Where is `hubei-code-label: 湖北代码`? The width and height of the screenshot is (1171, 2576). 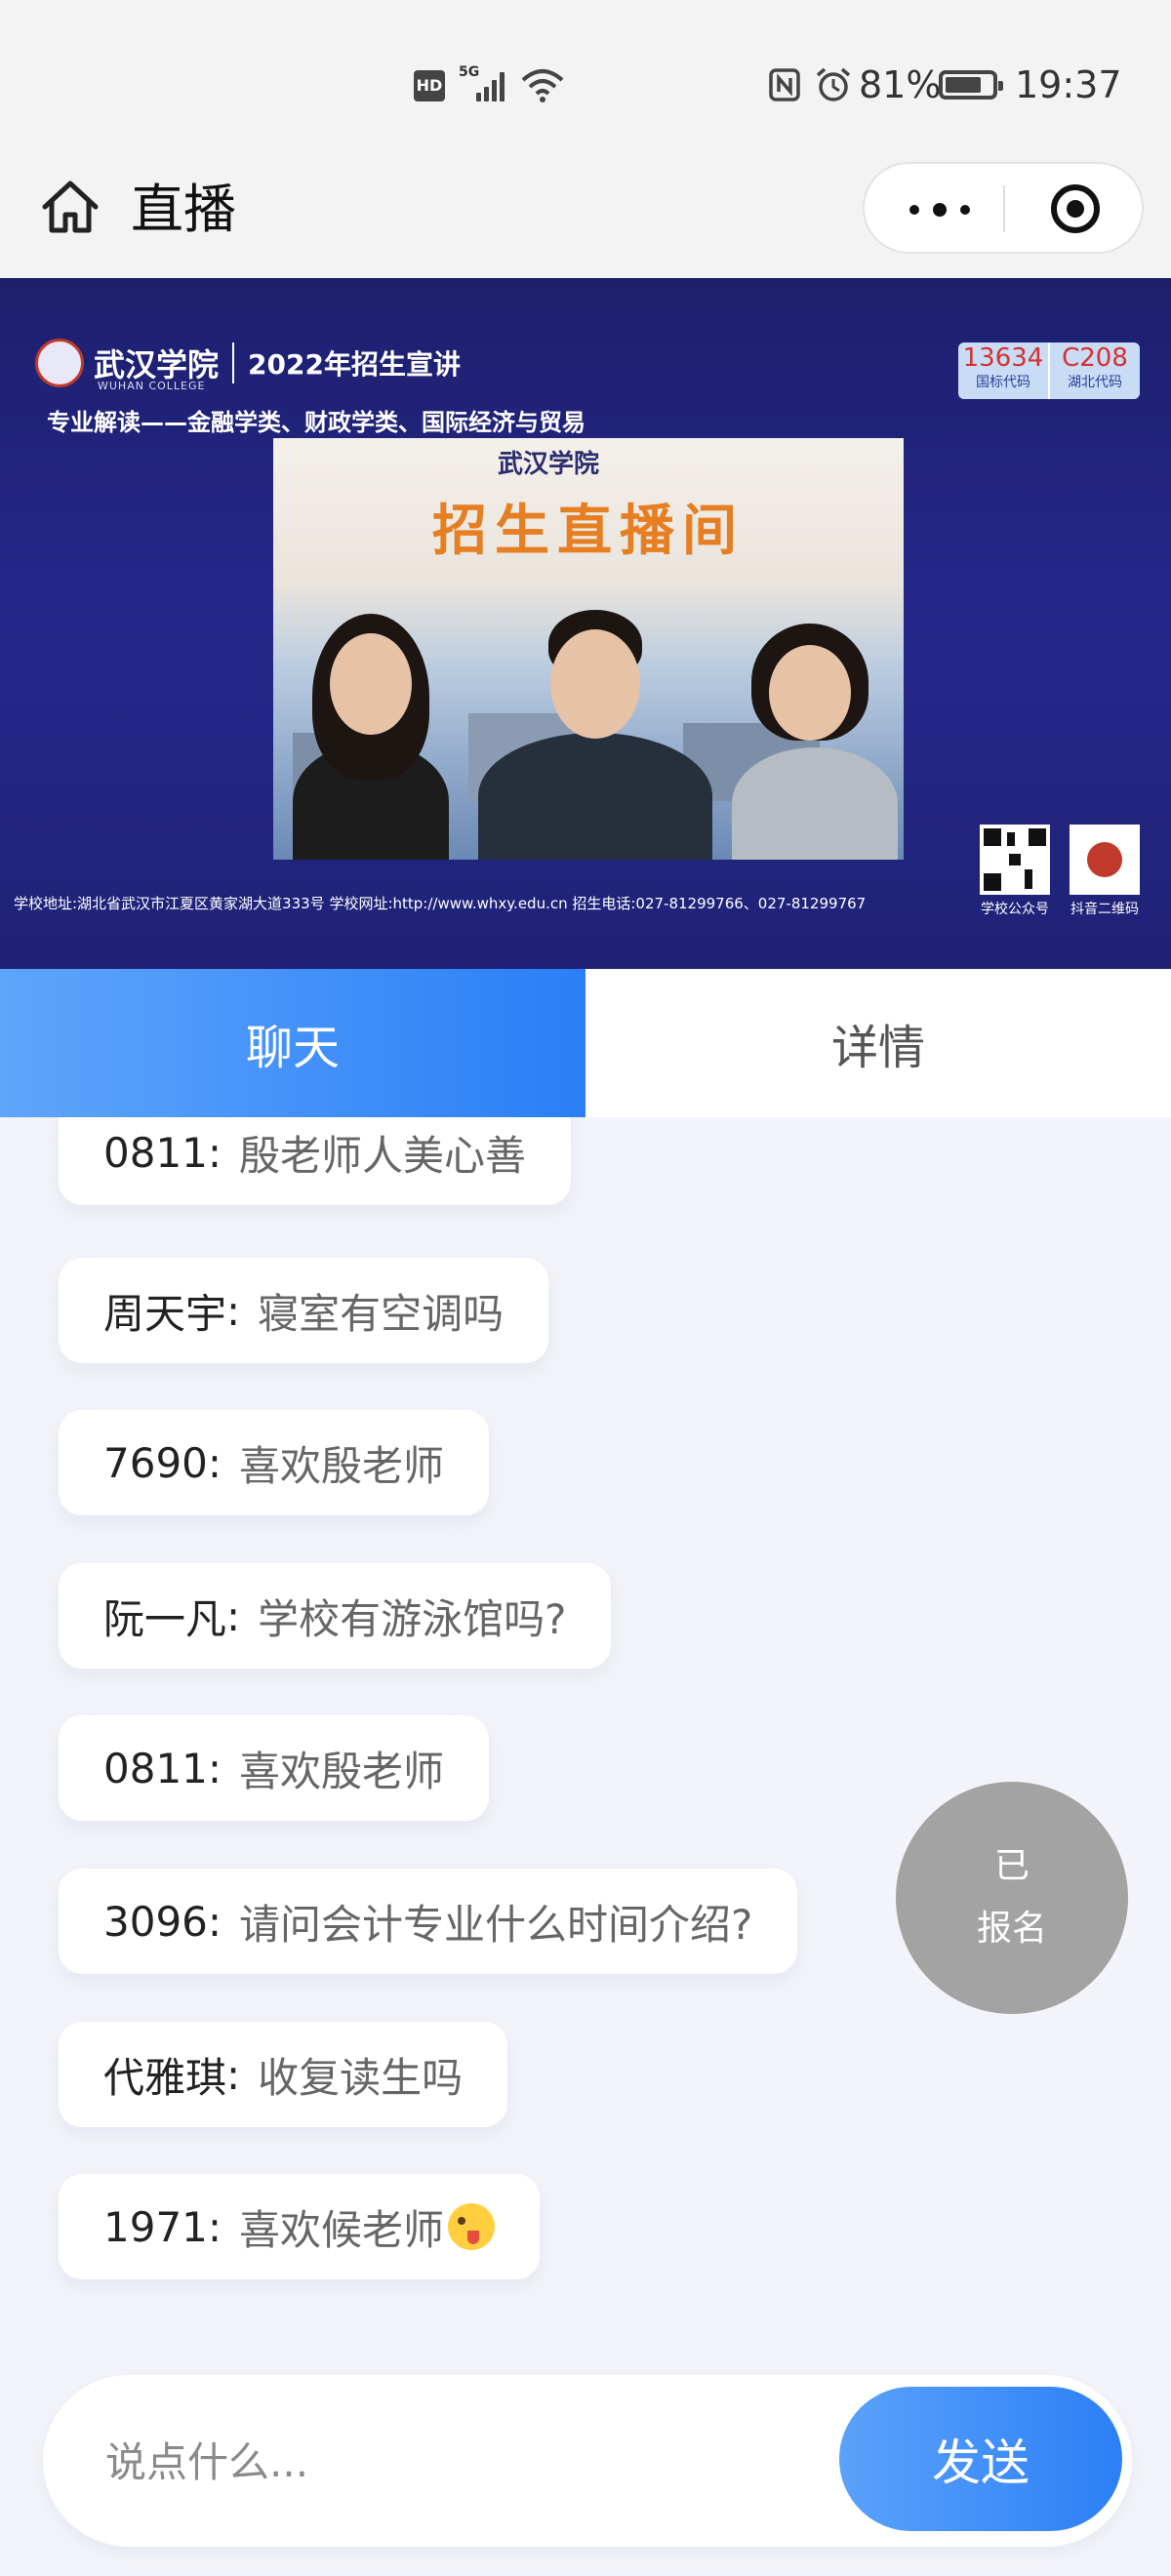 hubei-code-label: 湖北代码 is located at coordinates (1095, 382).